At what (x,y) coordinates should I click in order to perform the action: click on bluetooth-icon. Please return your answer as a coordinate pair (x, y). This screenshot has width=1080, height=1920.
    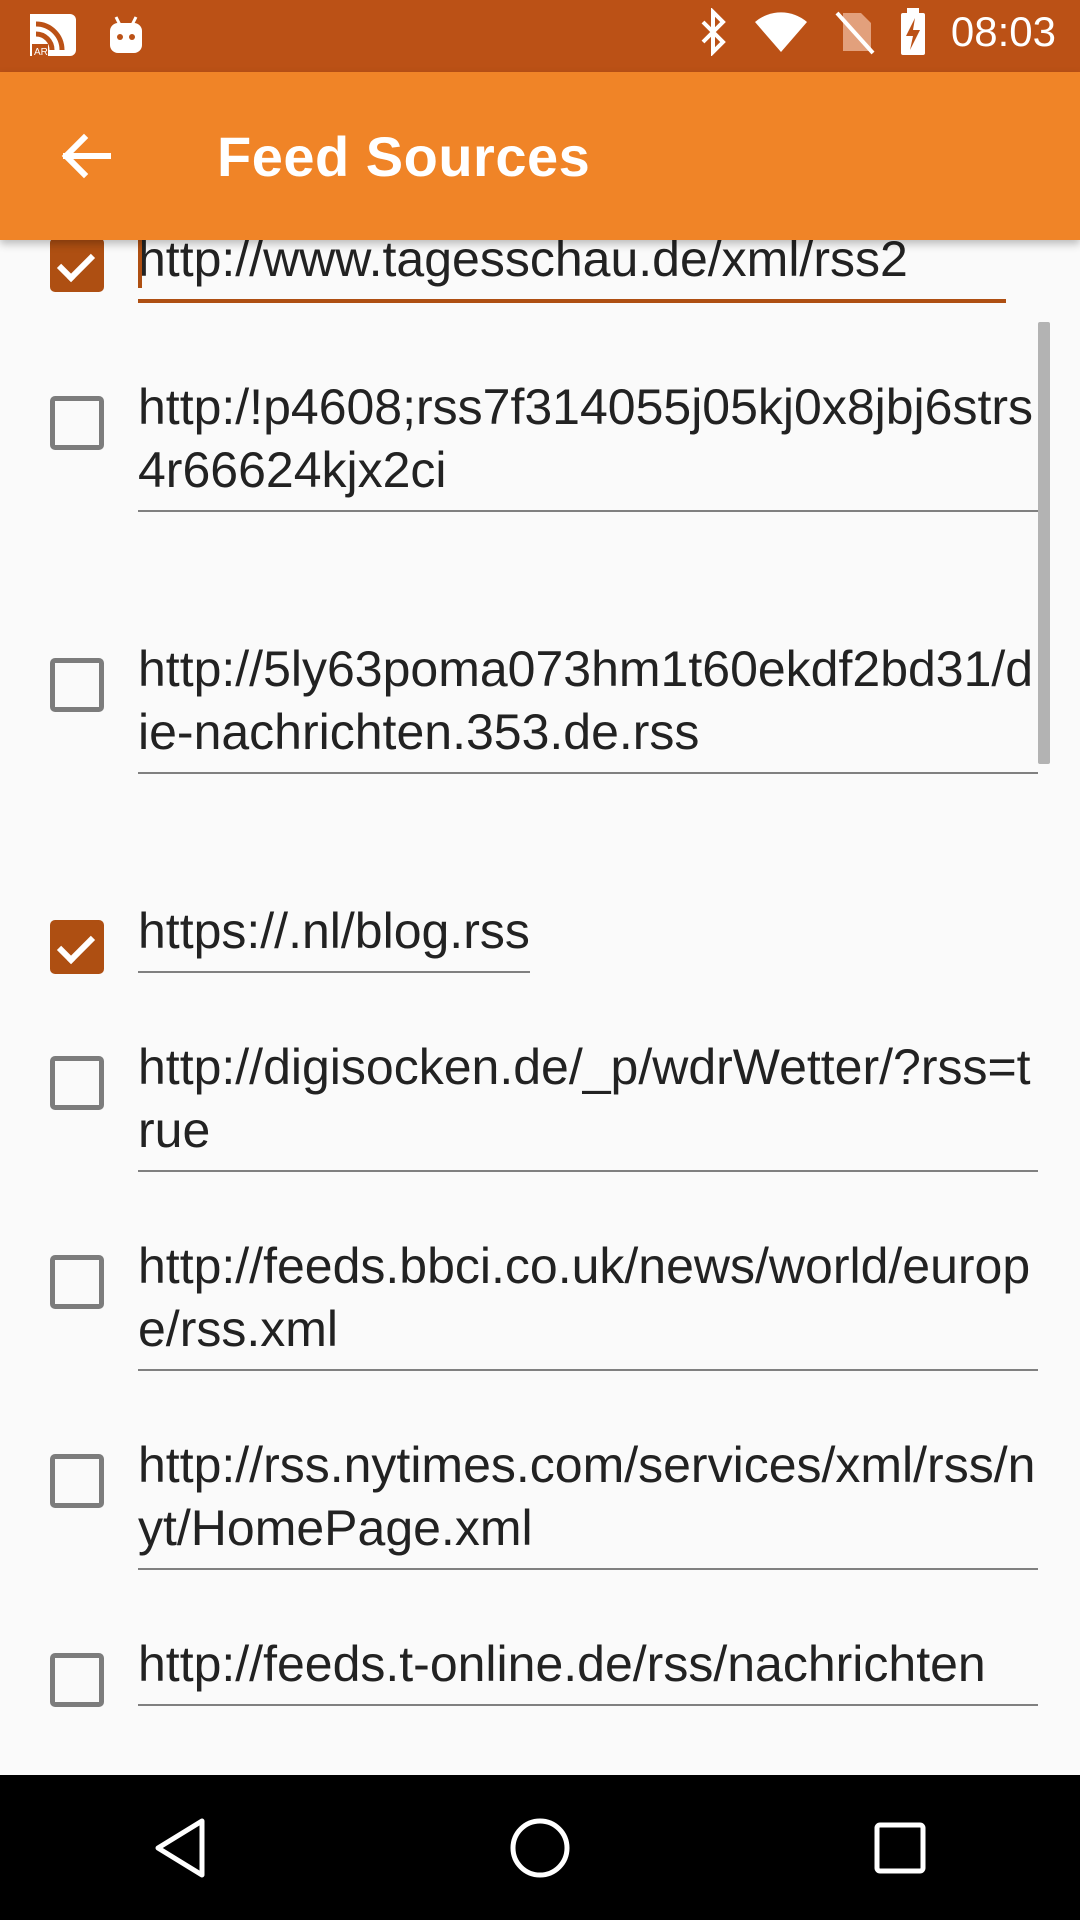
    Looking at the image, I should click on (713, 32).